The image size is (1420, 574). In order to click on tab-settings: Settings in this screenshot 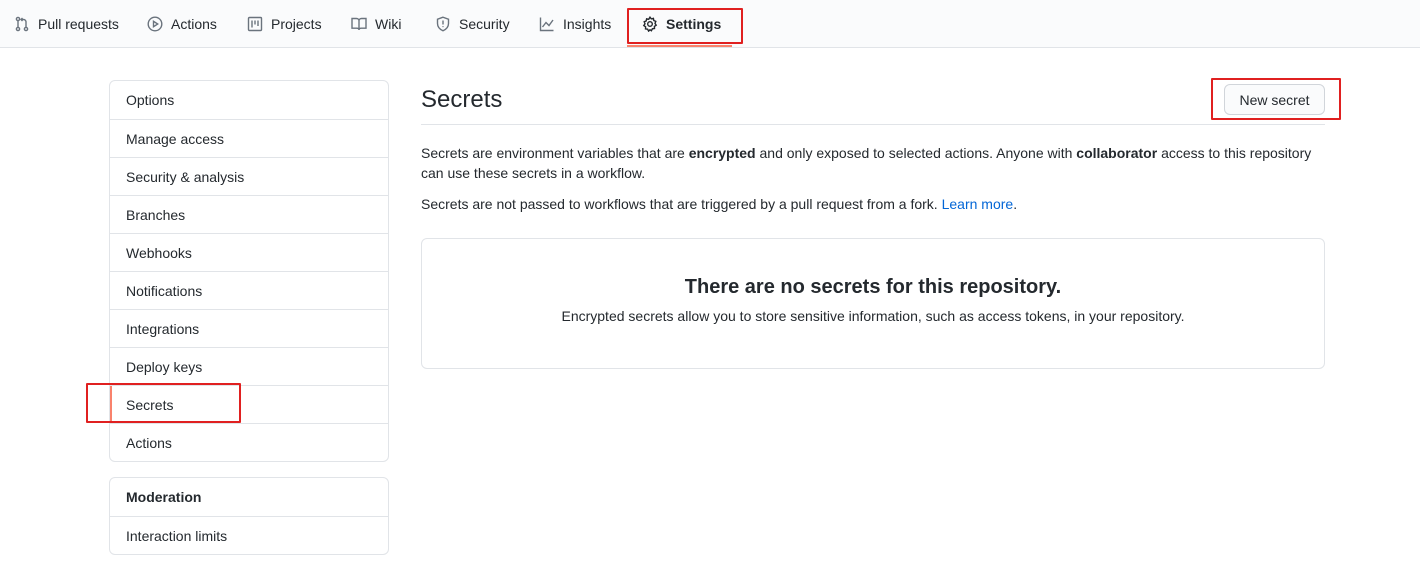, I will do `click(681, 24)`.